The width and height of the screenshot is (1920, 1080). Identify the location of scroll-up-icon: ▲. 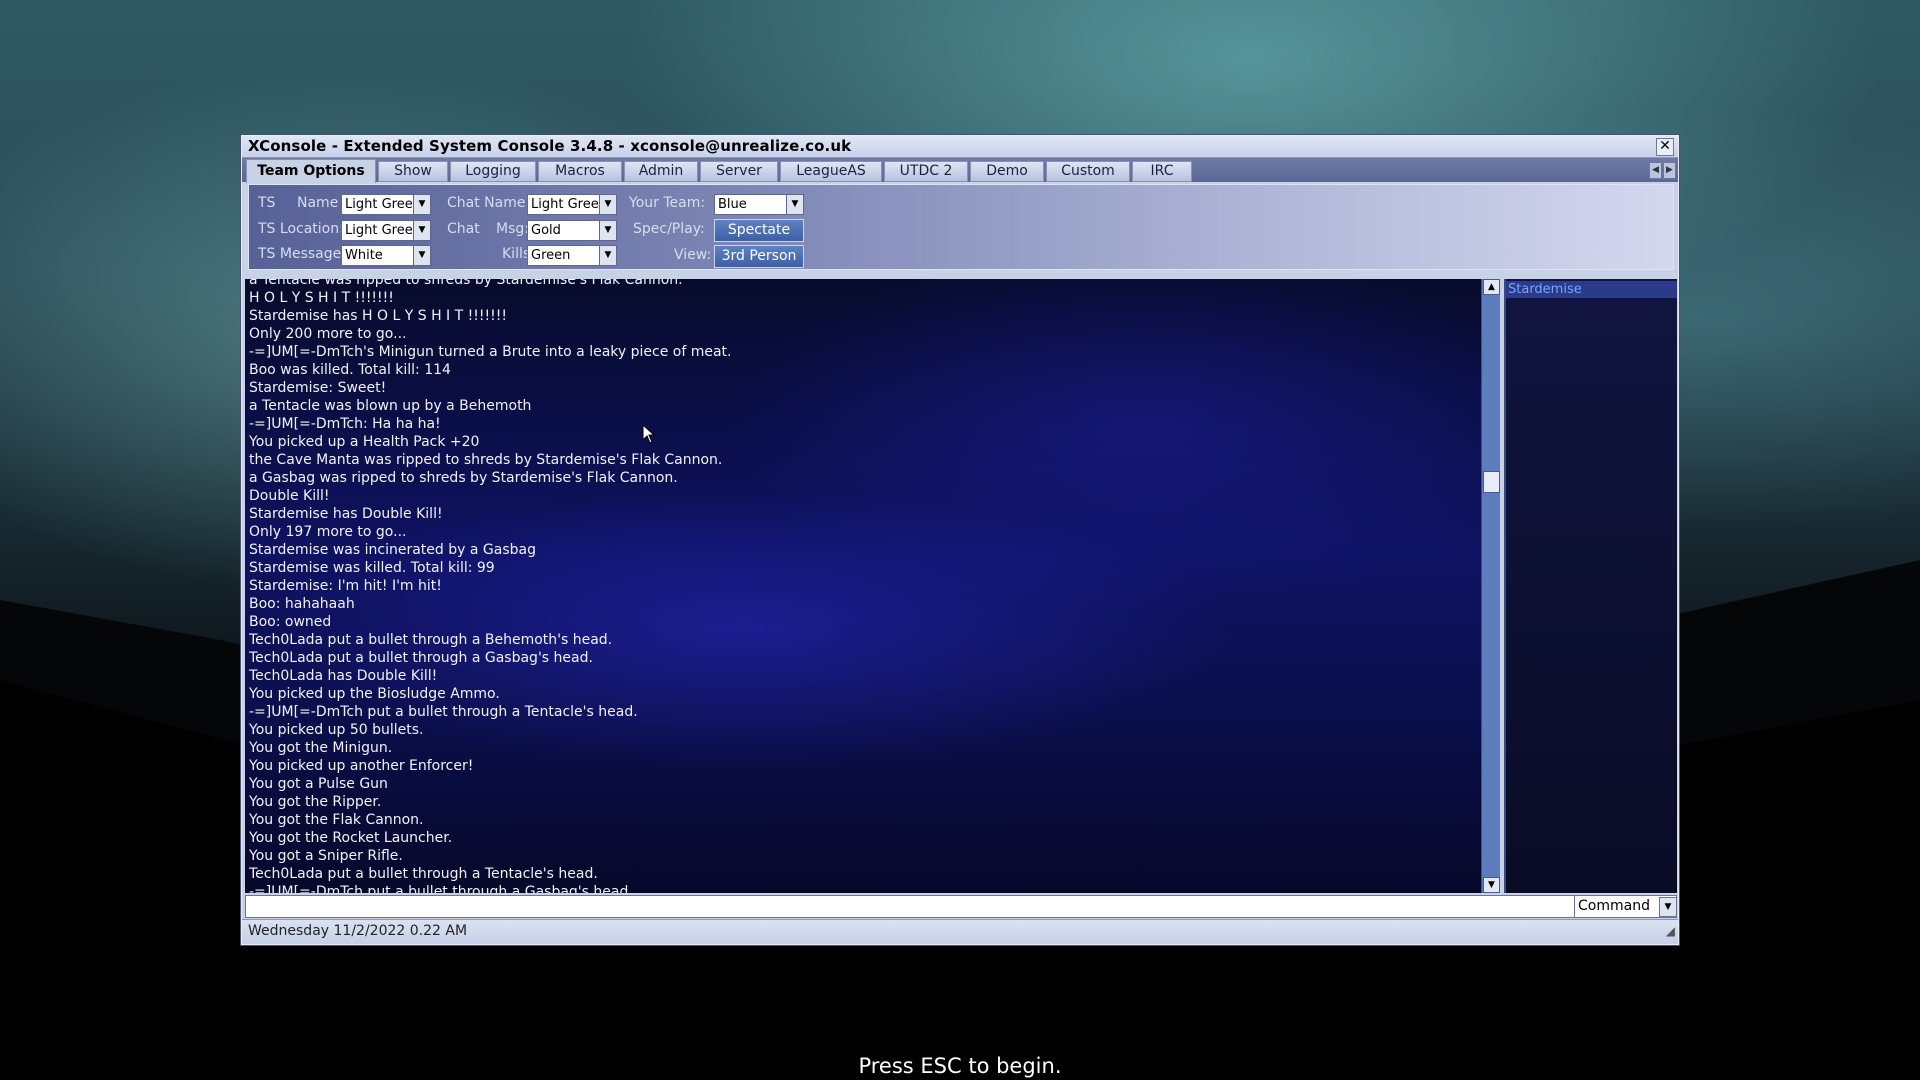
(1491, 287).